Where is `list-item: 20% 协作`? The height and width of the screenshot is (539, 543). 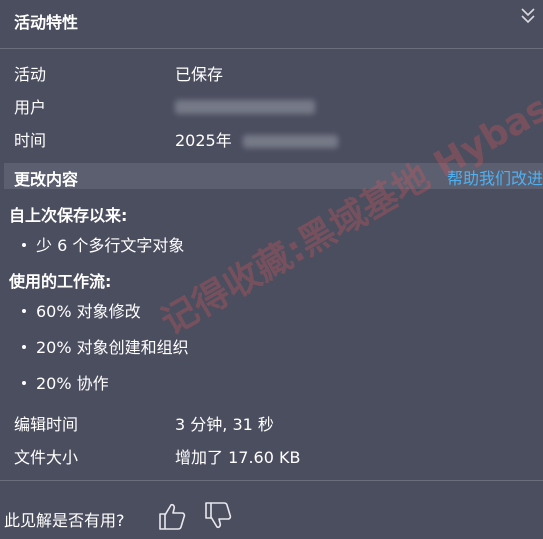
list-item: 20% 协作 is located at coordinates (65, 382).